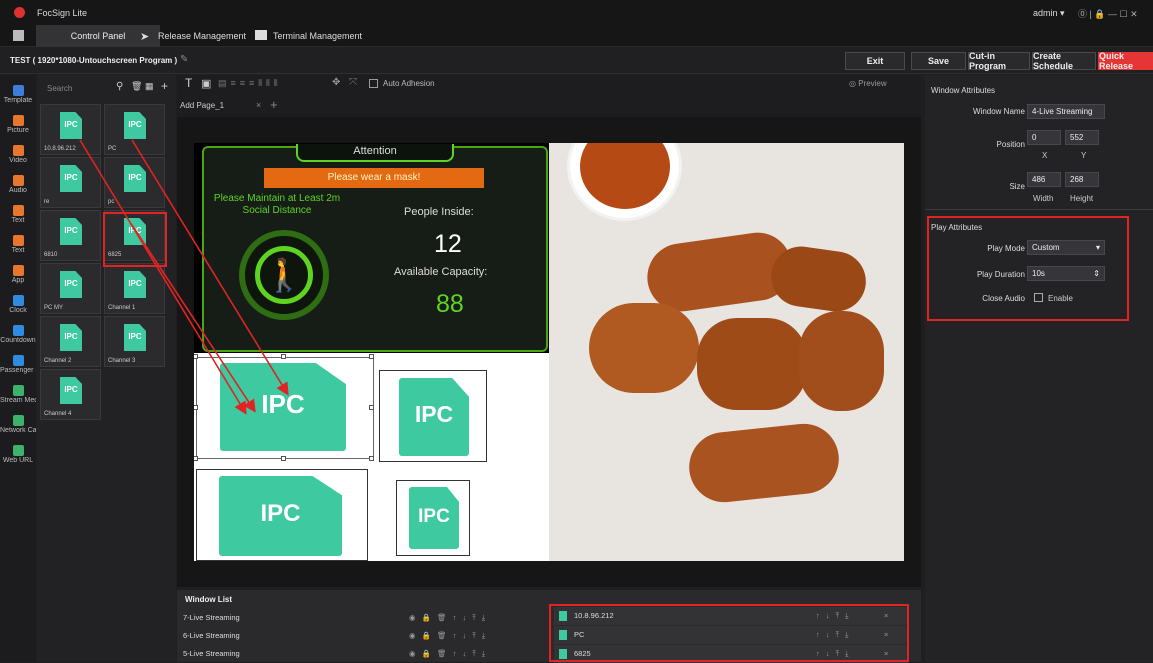 The image size is (1153, 663). What do you see at coordinates (363, 653) in the screenshot?
I see `window-list-row: 5-Live Streaming ◉ 🔒 🗑 ↑ ↓ ⤒ ⤓` at bounding box center [363, 653].